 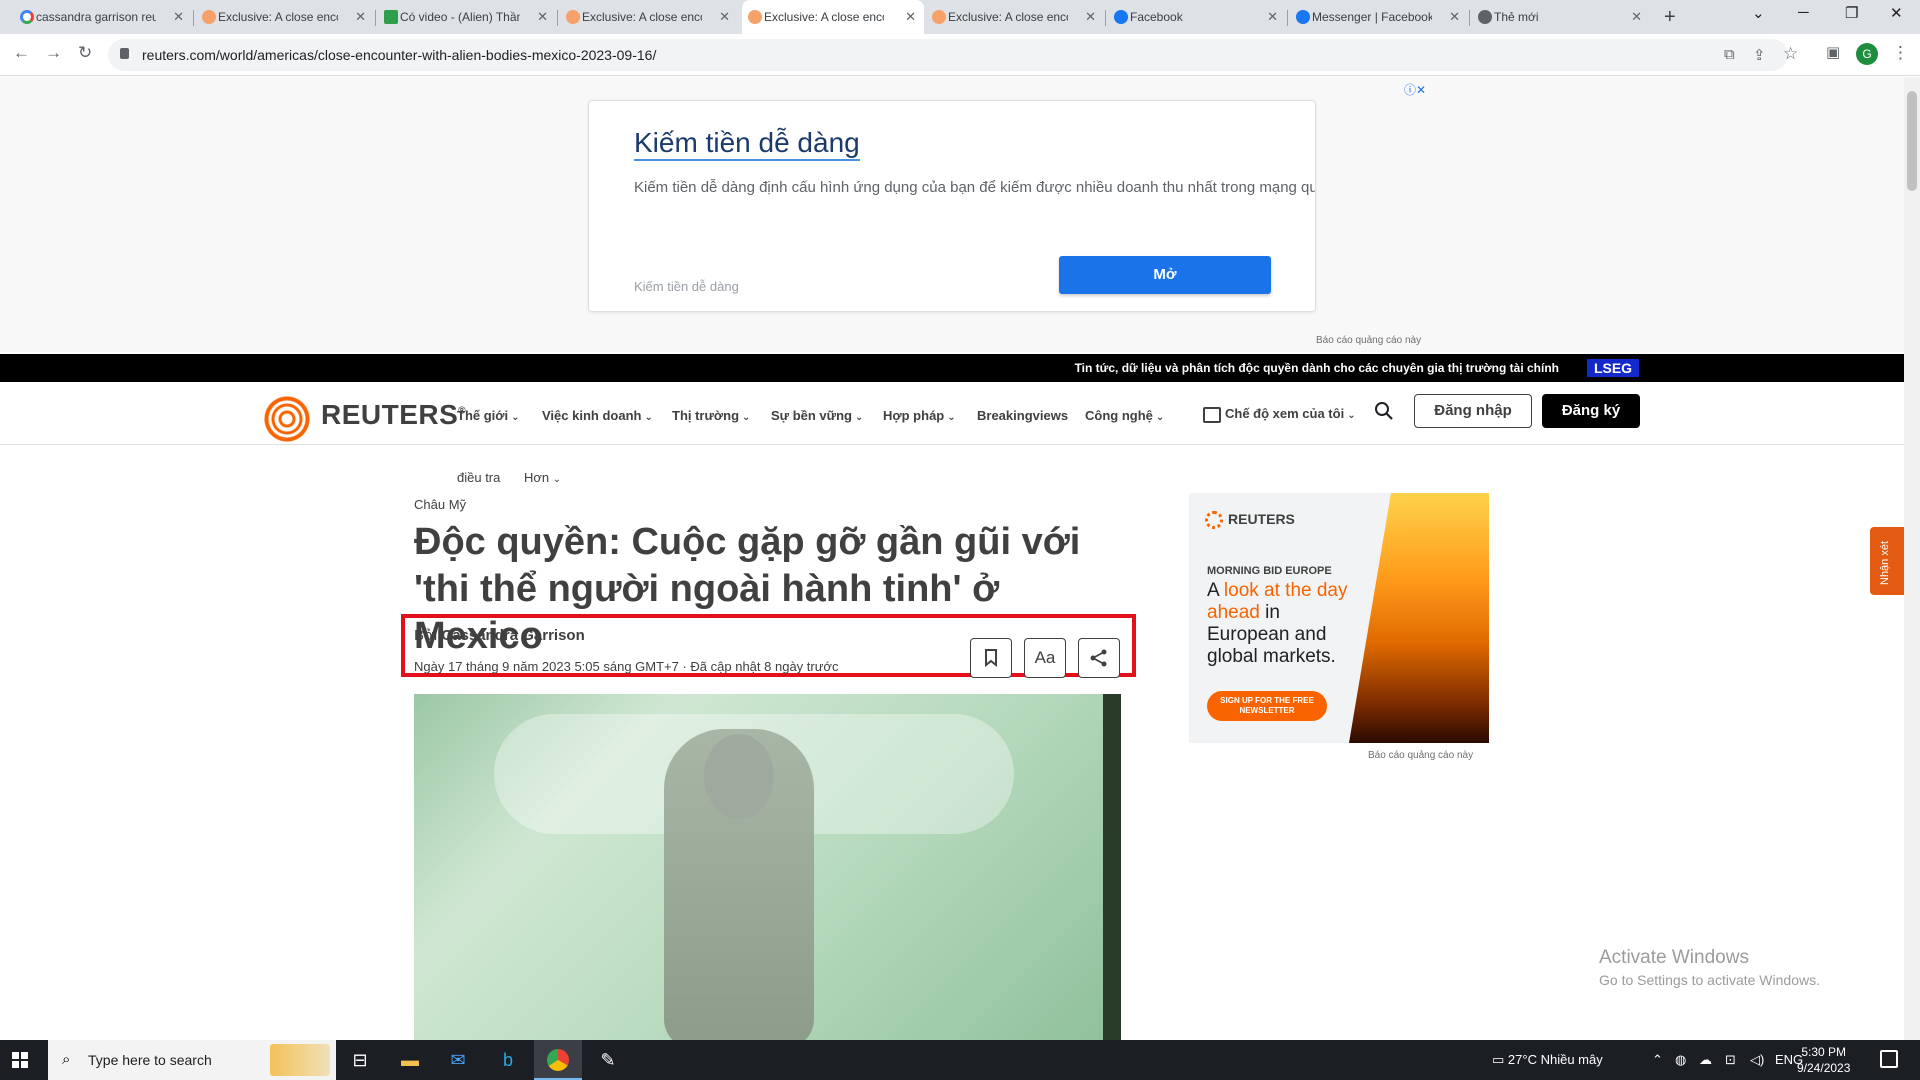 I want to click on lseg-logo: LSEG, so click(x=1613, y=368).